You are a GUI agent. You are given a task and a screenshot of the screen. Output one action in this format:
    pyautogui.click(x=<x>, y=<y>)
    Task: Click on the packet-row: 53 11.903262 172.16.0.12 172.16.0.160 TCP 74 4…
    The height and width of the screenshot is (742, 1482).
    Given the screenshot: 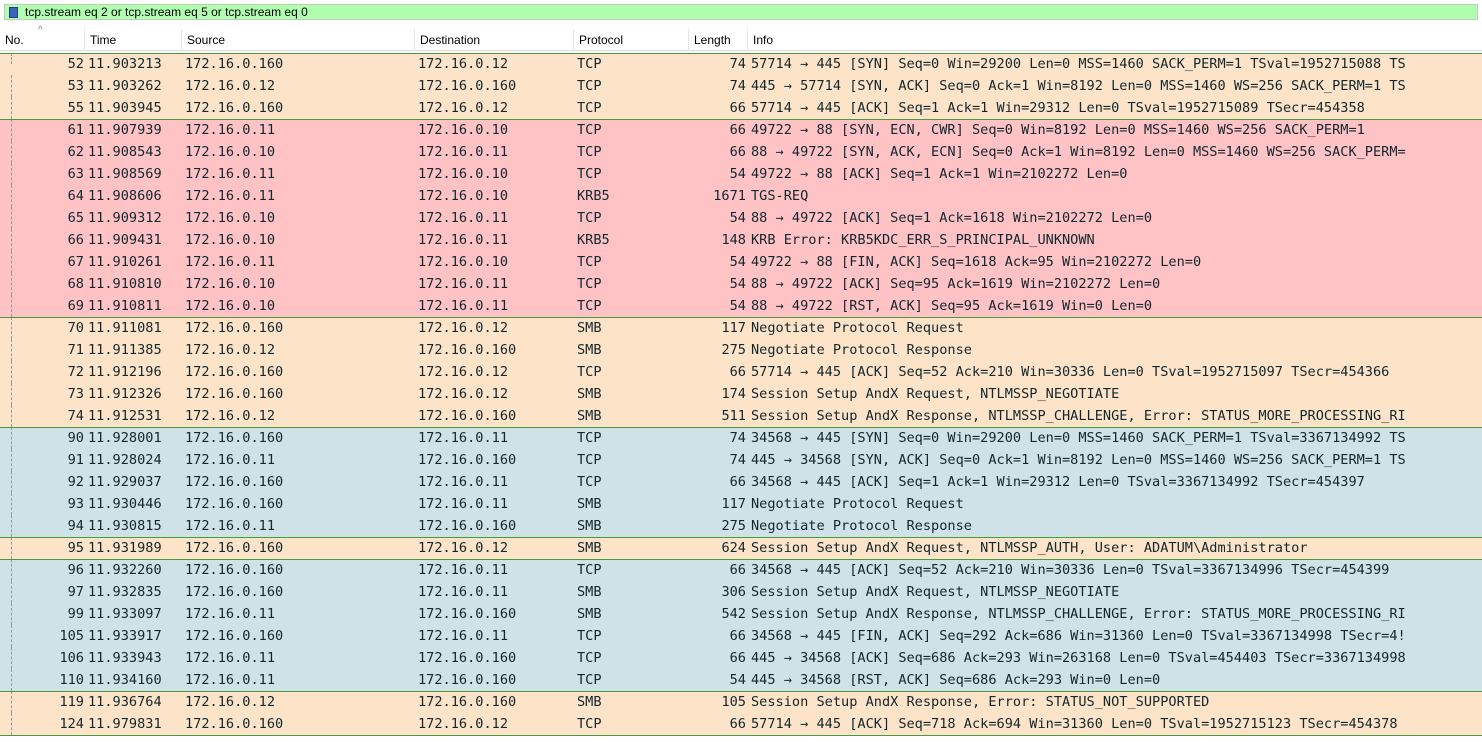 What is the action you would take?
    pyautogui.click(x=741, y=86)
    